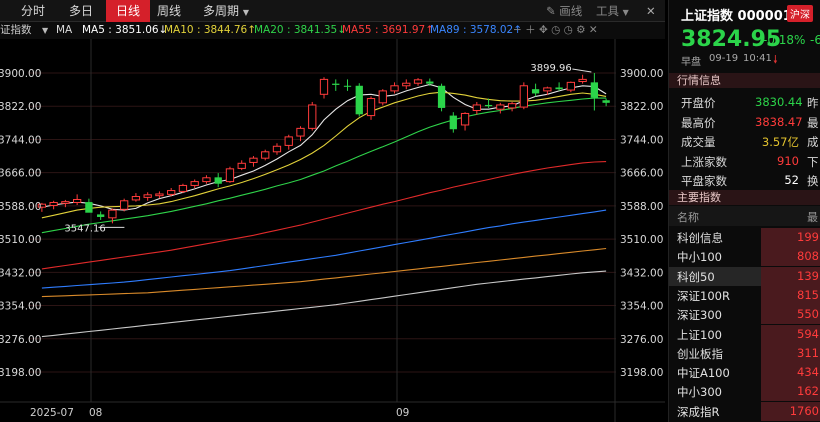  Describe the element at coordinates (790, 373) in the screenshot. I see `index-value: 434` at that location.